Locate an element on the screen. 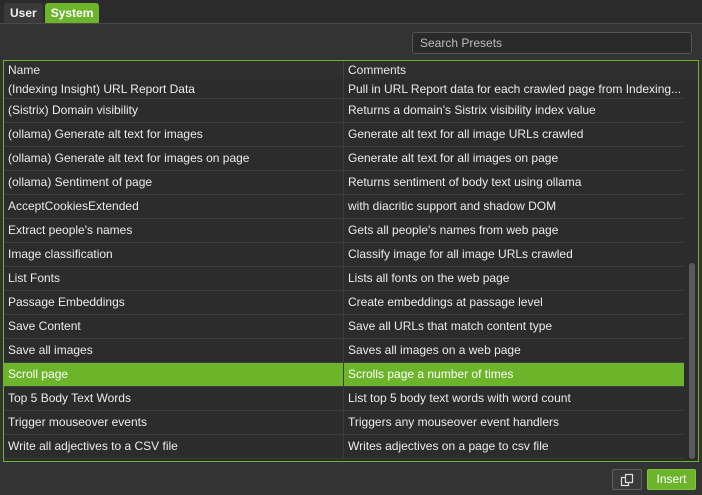 The height and width of the screenshot is (495, 702). cell-name: AcceptCookiesExtended is located at coordinates (174, 206).